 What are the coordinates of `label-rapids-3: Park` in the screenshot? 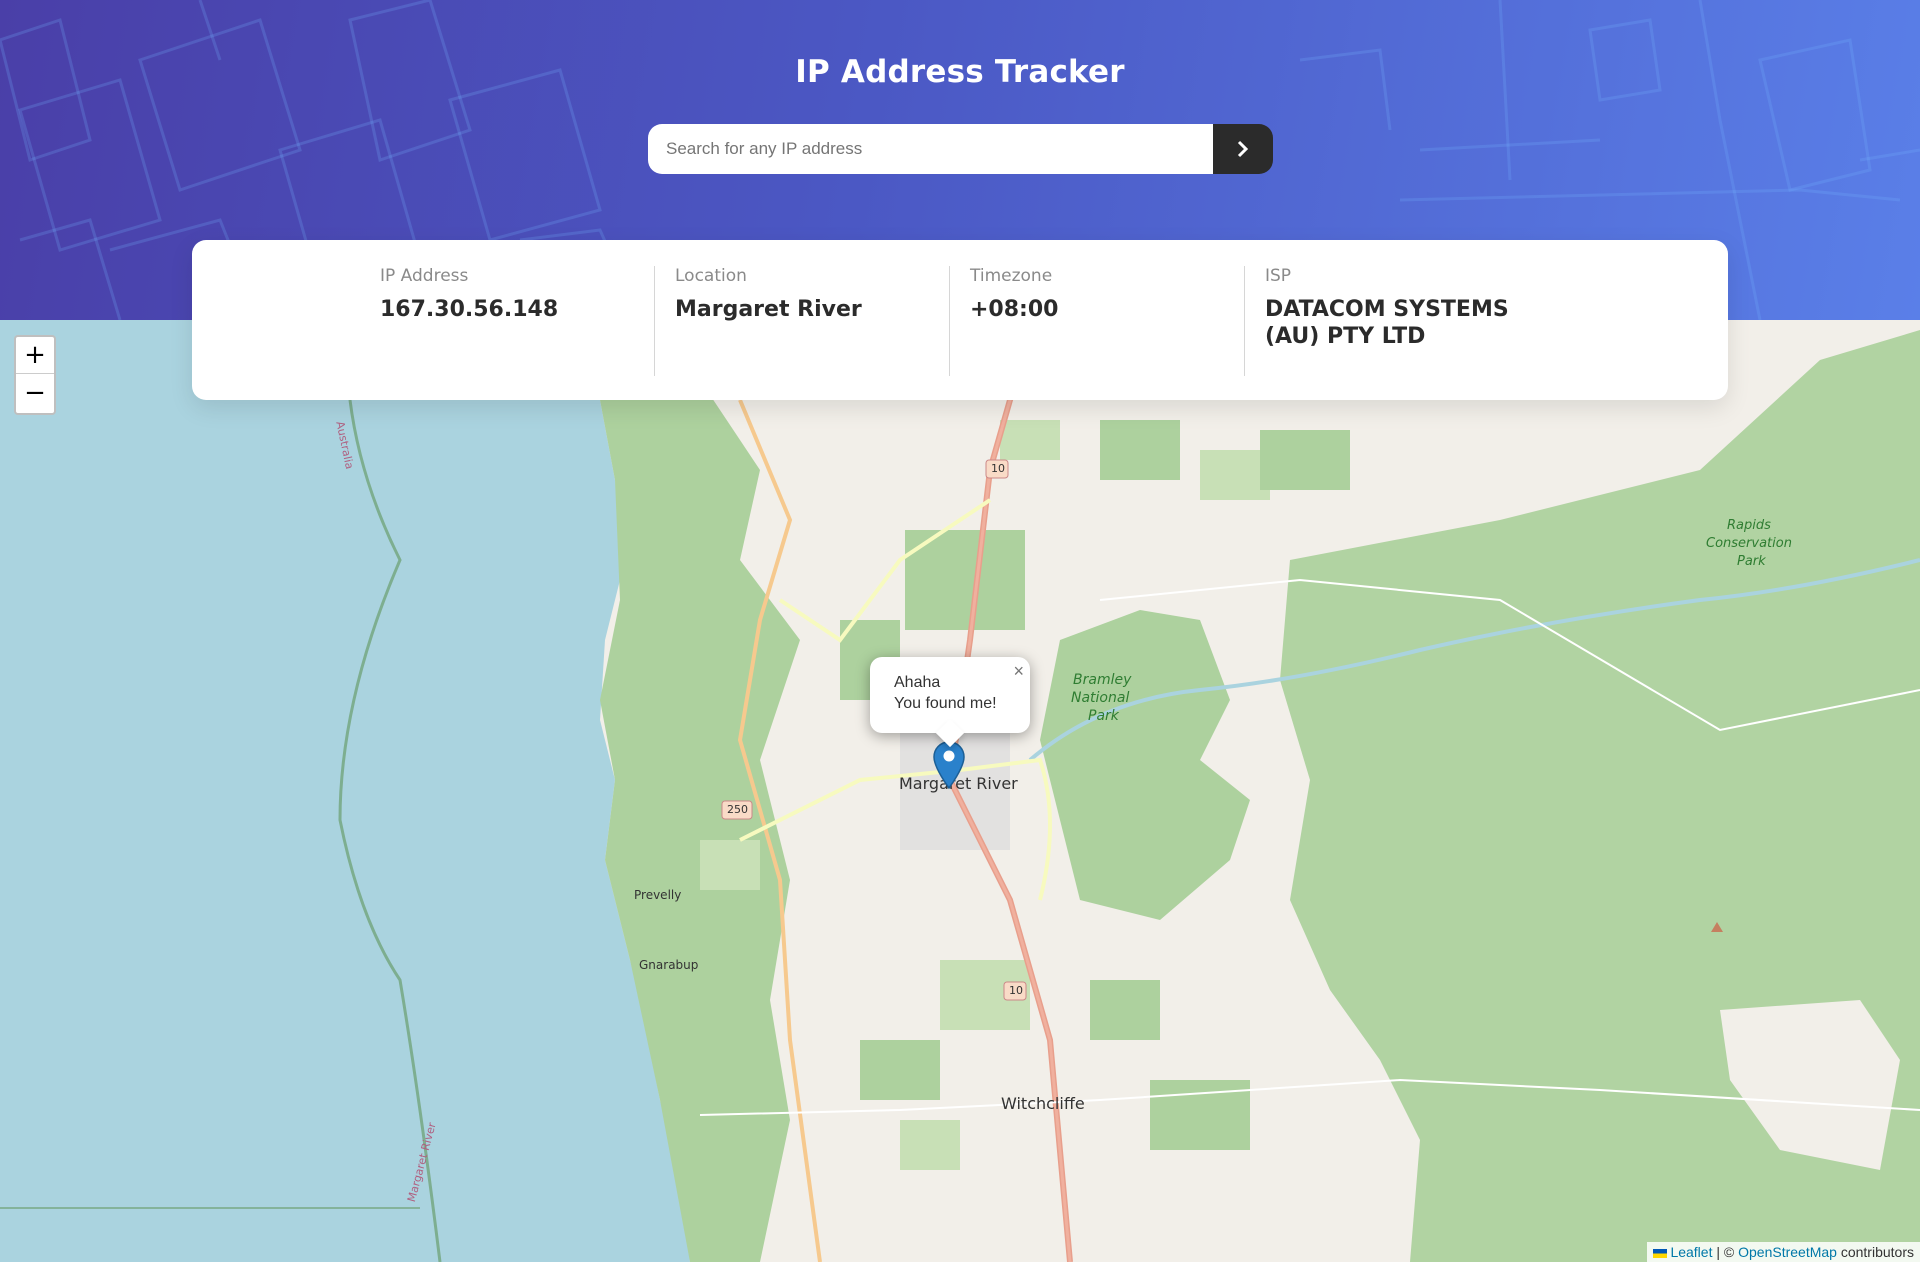 It's located at (1751, 561).